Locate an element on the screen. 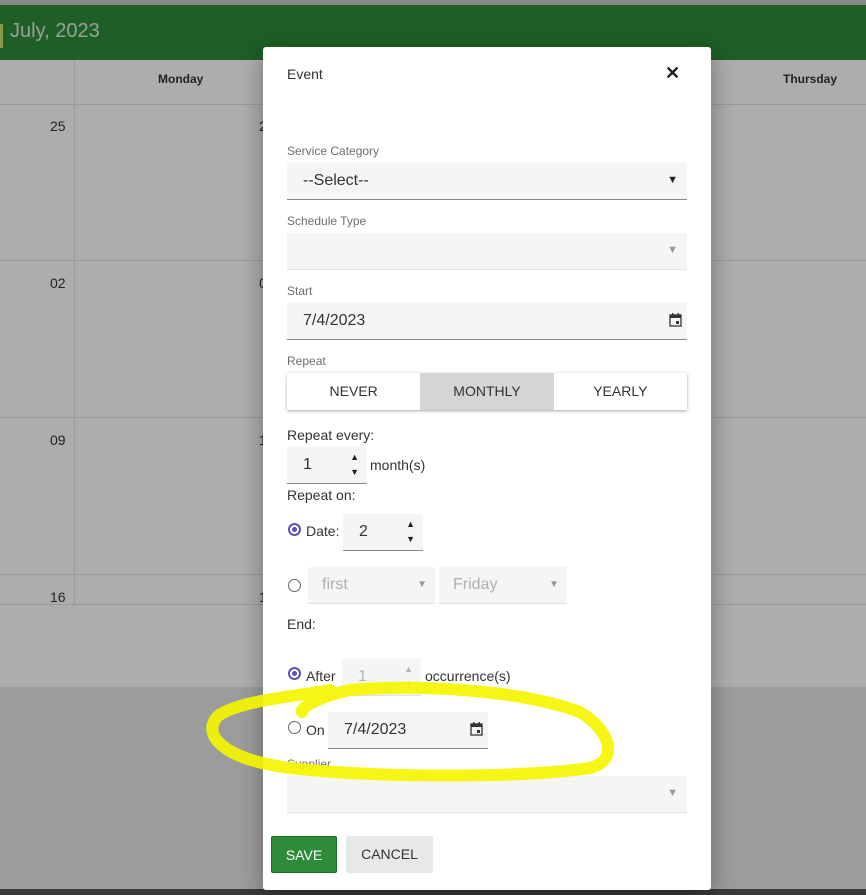 This screenshot has width=866, height=895. repeat-button-group: NEVER MONTHLY YEARLY is located at coordinates (487, 391).